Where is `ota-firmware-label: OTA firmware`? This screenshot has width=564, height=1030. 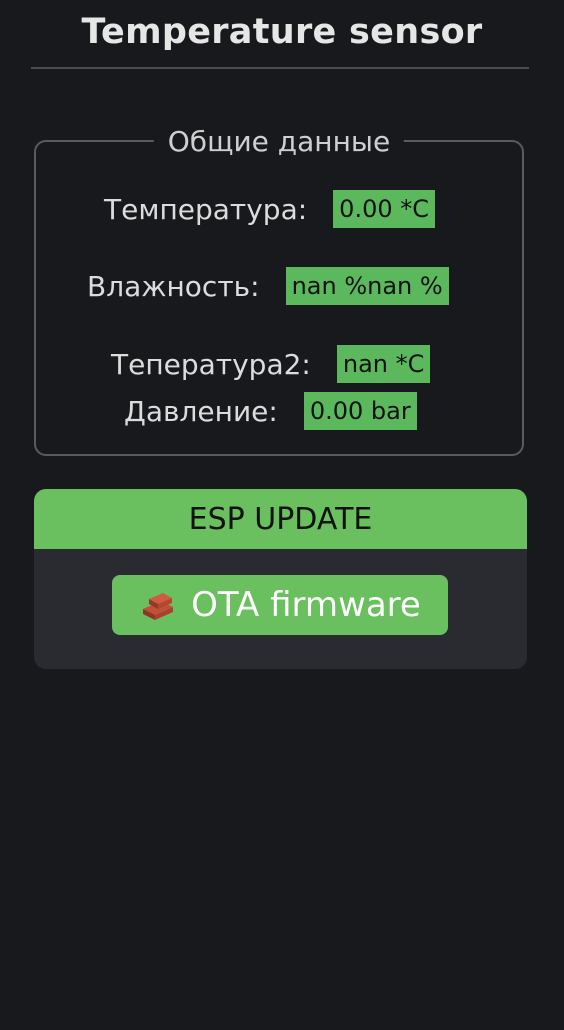
ota-firmware-label: OTA firmware is located at coordinates (306, 605).